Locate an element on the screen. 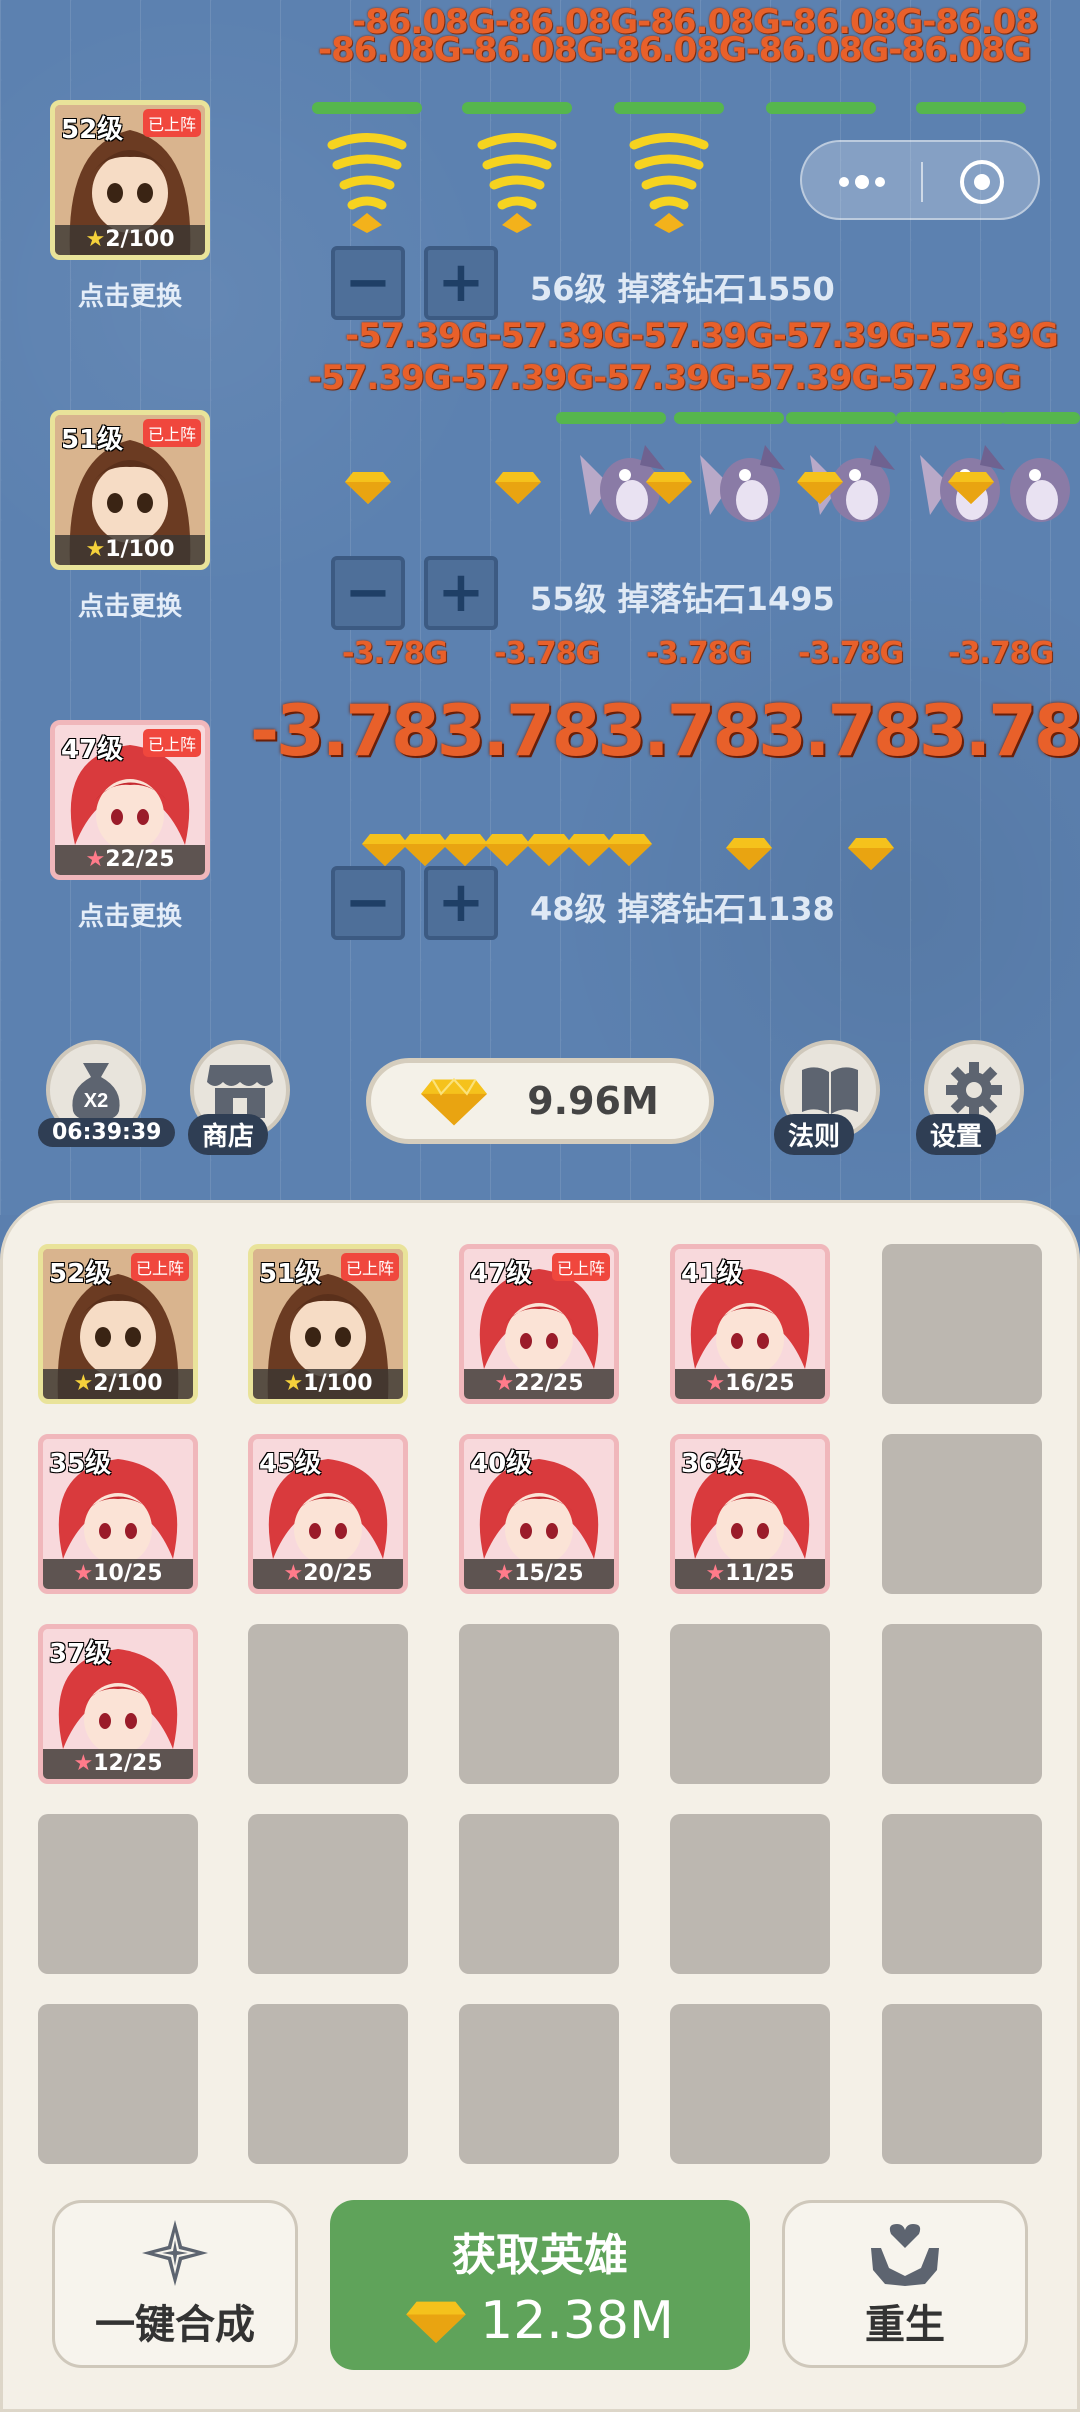  hero-card: 45级 ★20/25 is located at coordinates (328, 1514).